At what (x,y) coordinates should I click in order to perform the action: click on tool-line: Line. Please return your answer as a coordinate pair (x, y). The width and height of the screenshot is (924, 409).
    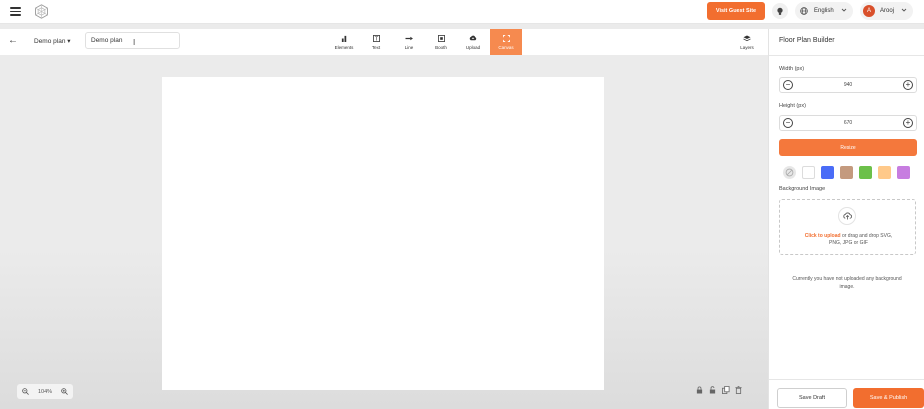
    Looking at the image, I should click on (409, 42).